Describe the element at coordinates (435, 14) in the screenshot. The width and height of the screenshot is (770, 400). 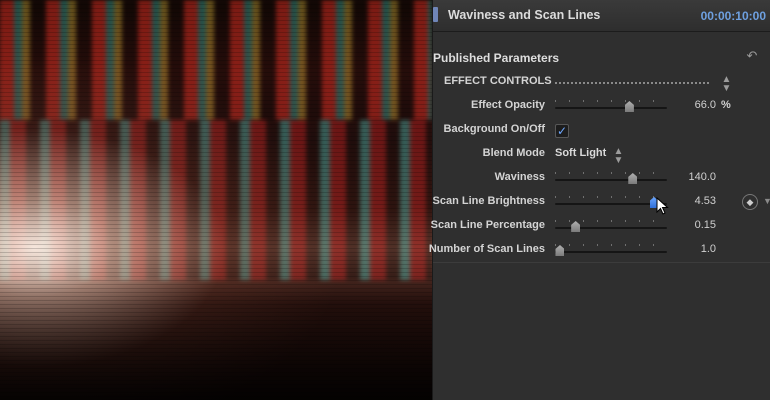
I see `effect-color-marker` at that location.